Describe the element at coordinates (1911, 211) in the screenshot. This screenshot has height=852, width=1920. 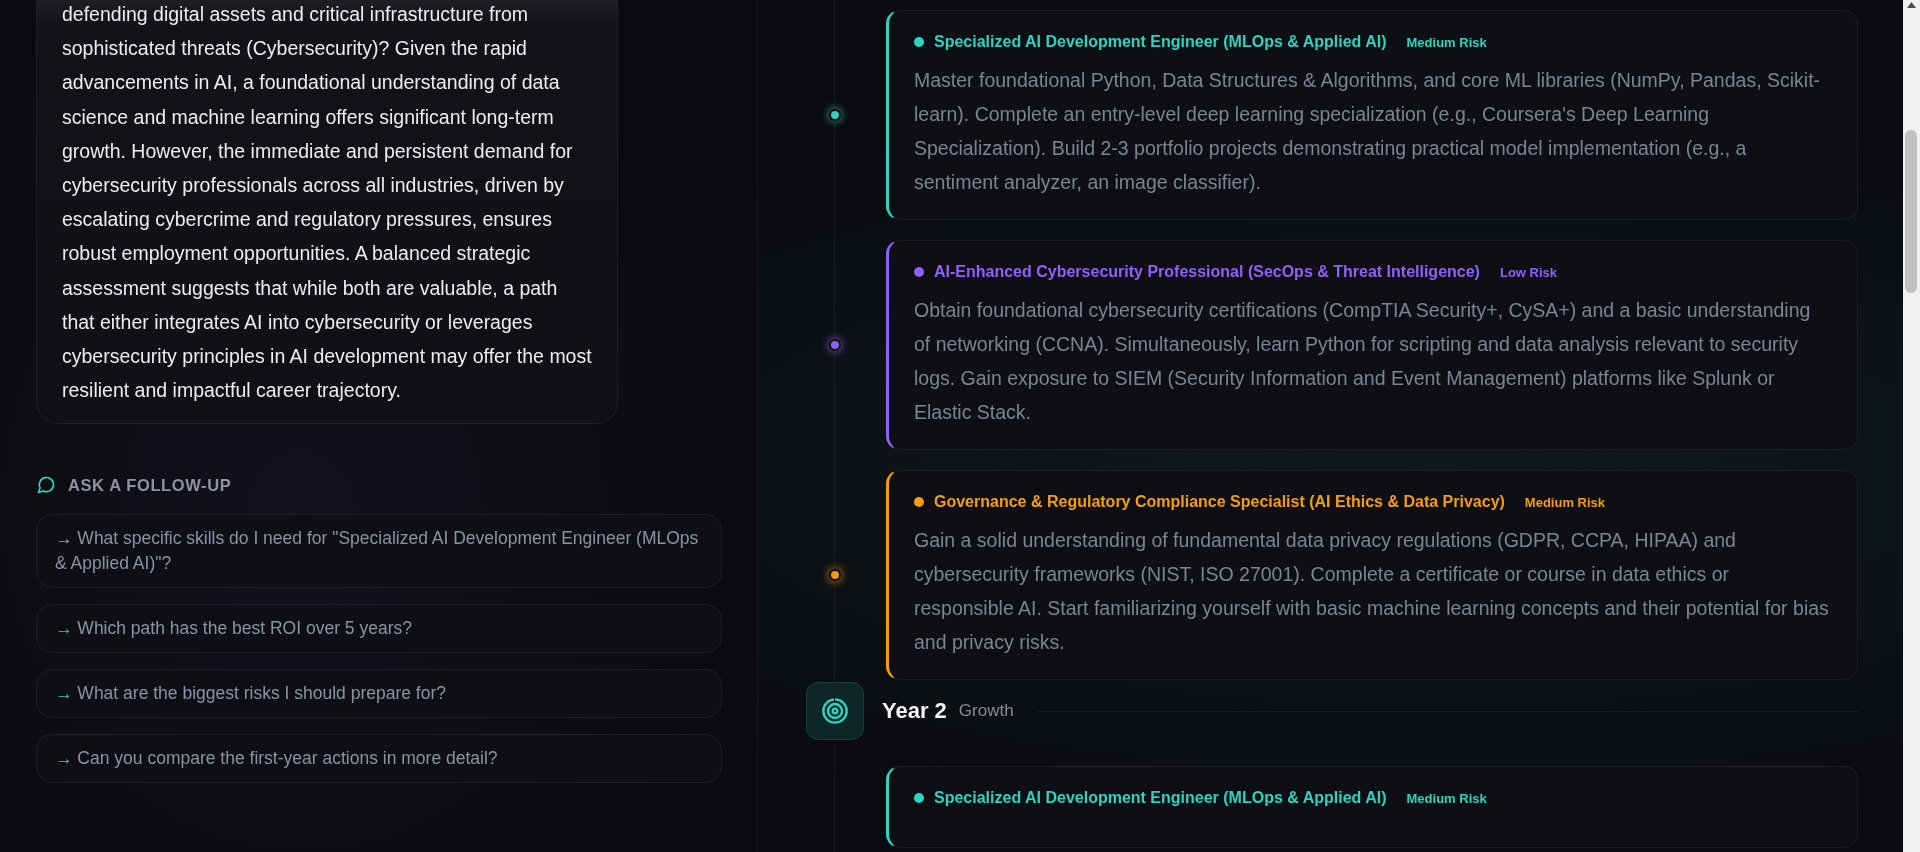
I see `scrollbar-thumb` at that location.